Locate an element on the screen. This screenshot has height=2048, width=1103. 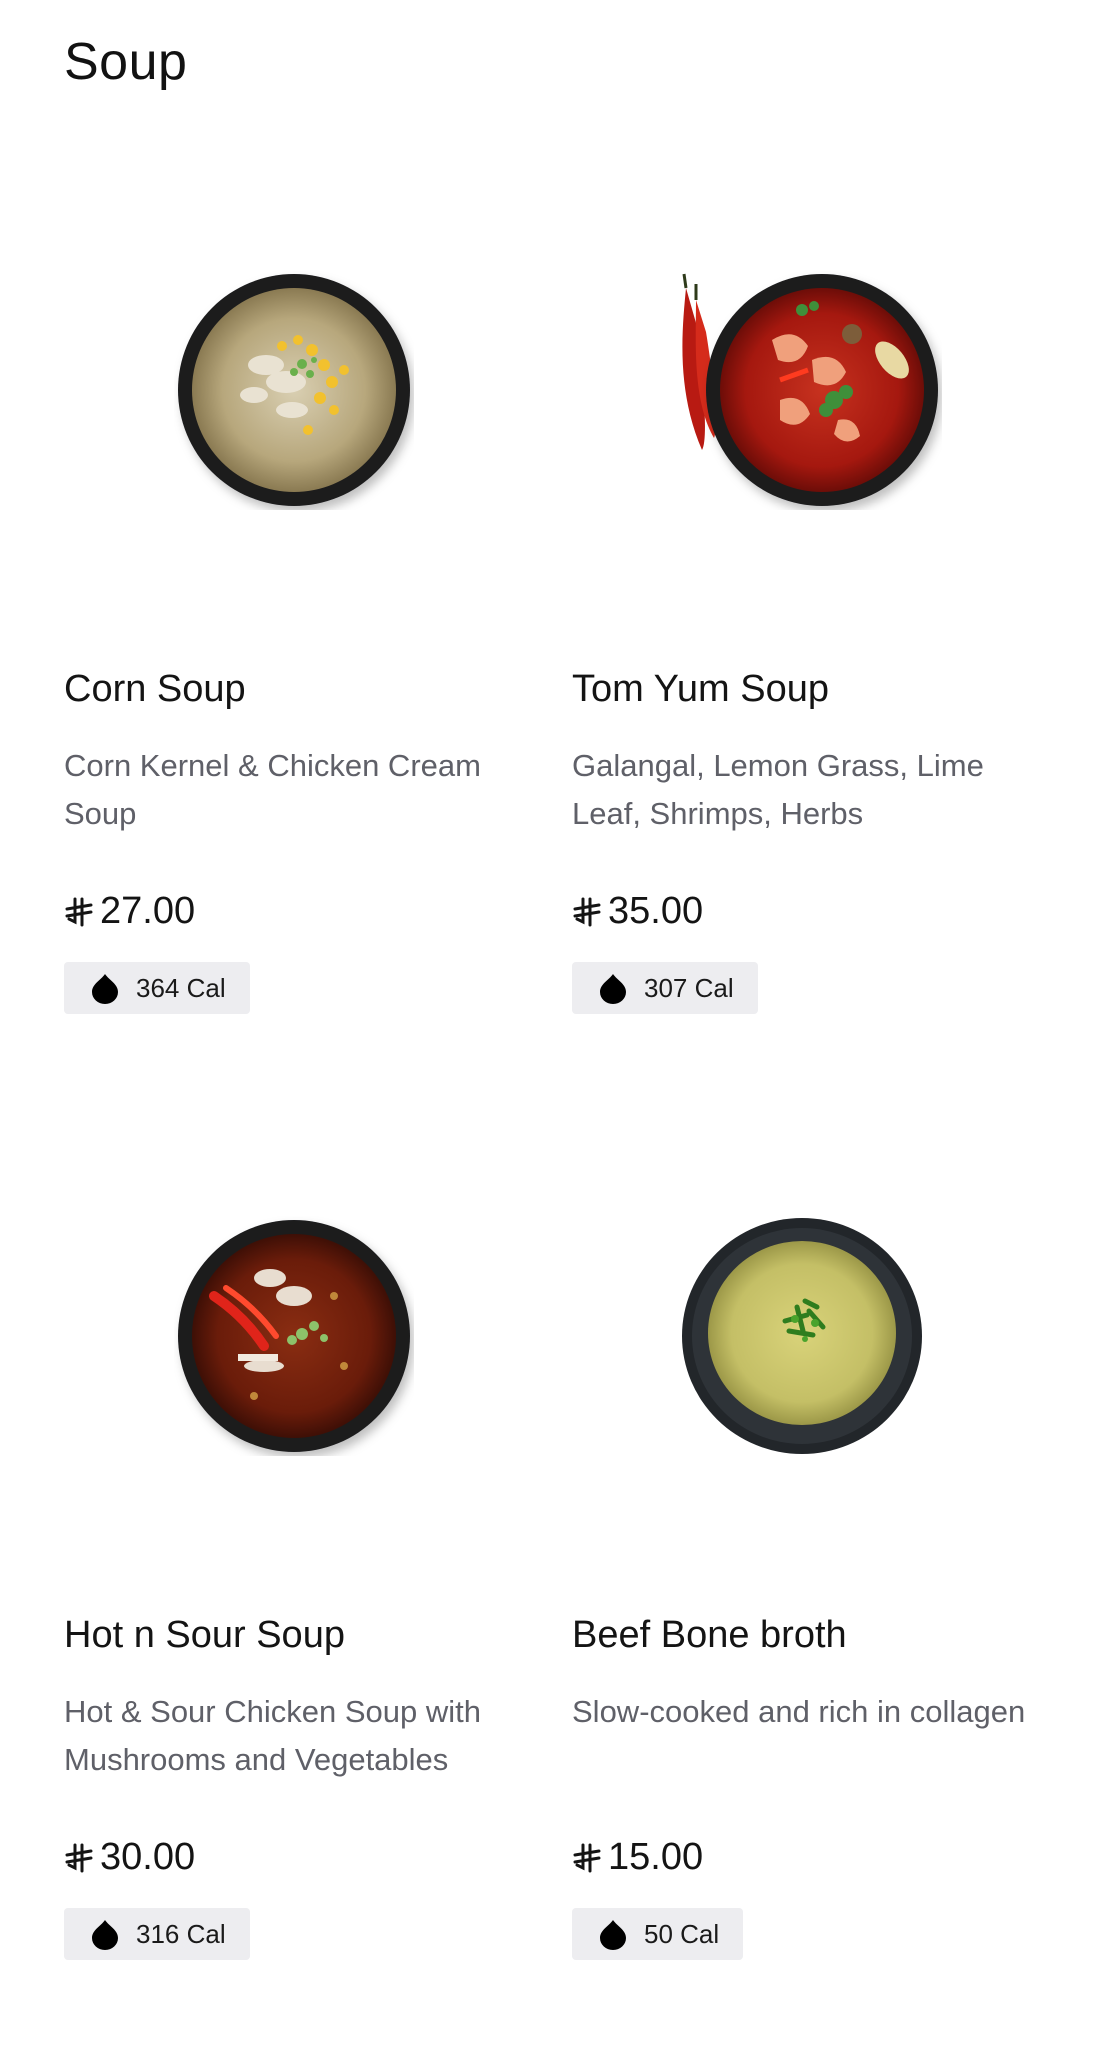
dish-price: 35.00 is located at coordinates (637, 911).